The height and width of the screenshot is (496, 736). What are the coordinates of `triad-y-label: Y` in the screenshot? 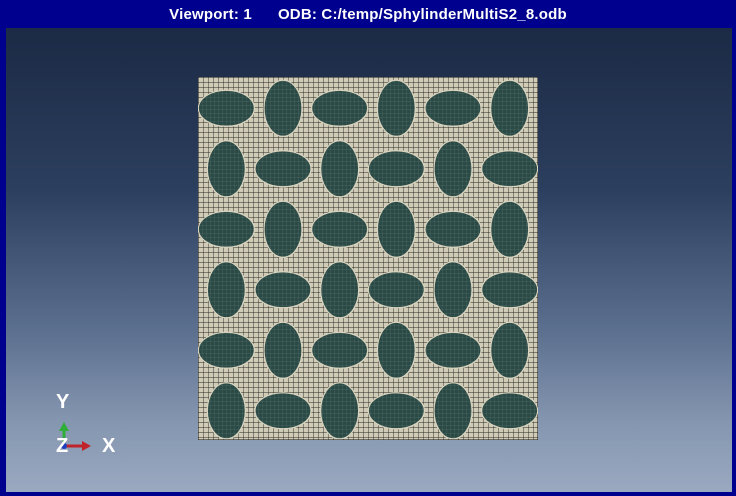 It's located at (63, 402).